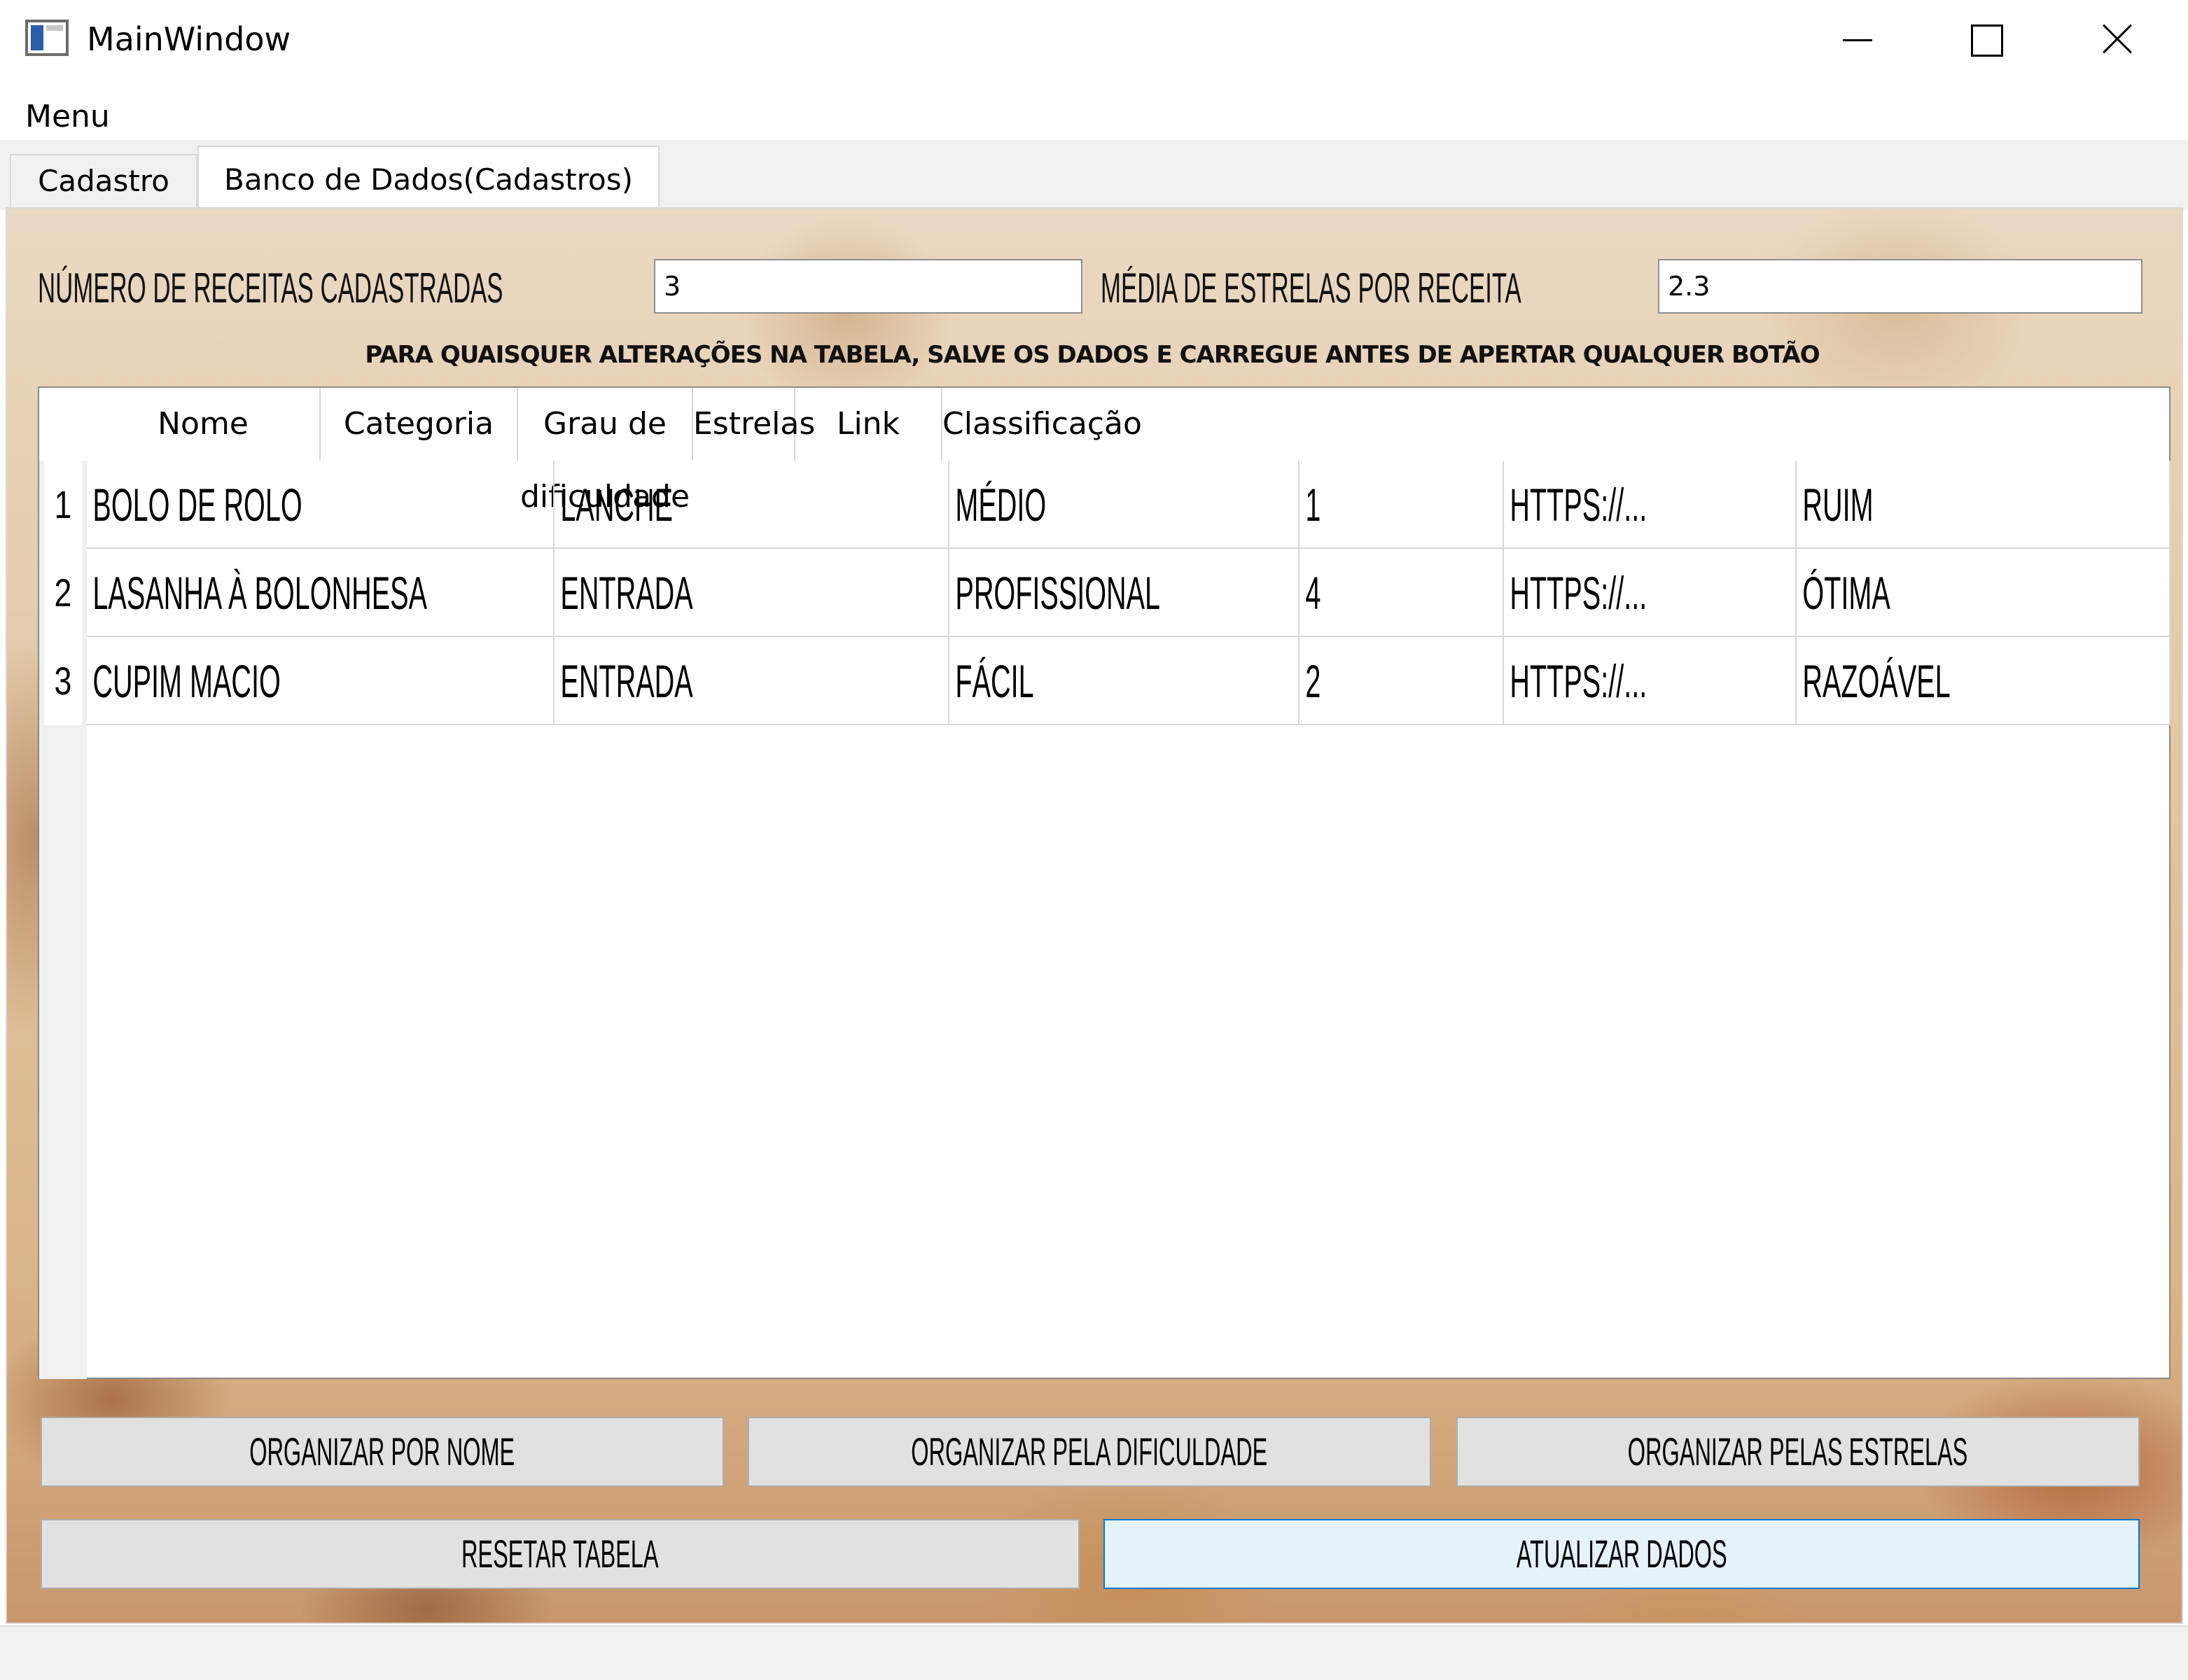 This screenshot has width=2188, height=1680. What do you see at coordinates (1094, 39) in the screenshot?
I see `title-bar: MainWindow` at bounding box center [1094, 39].